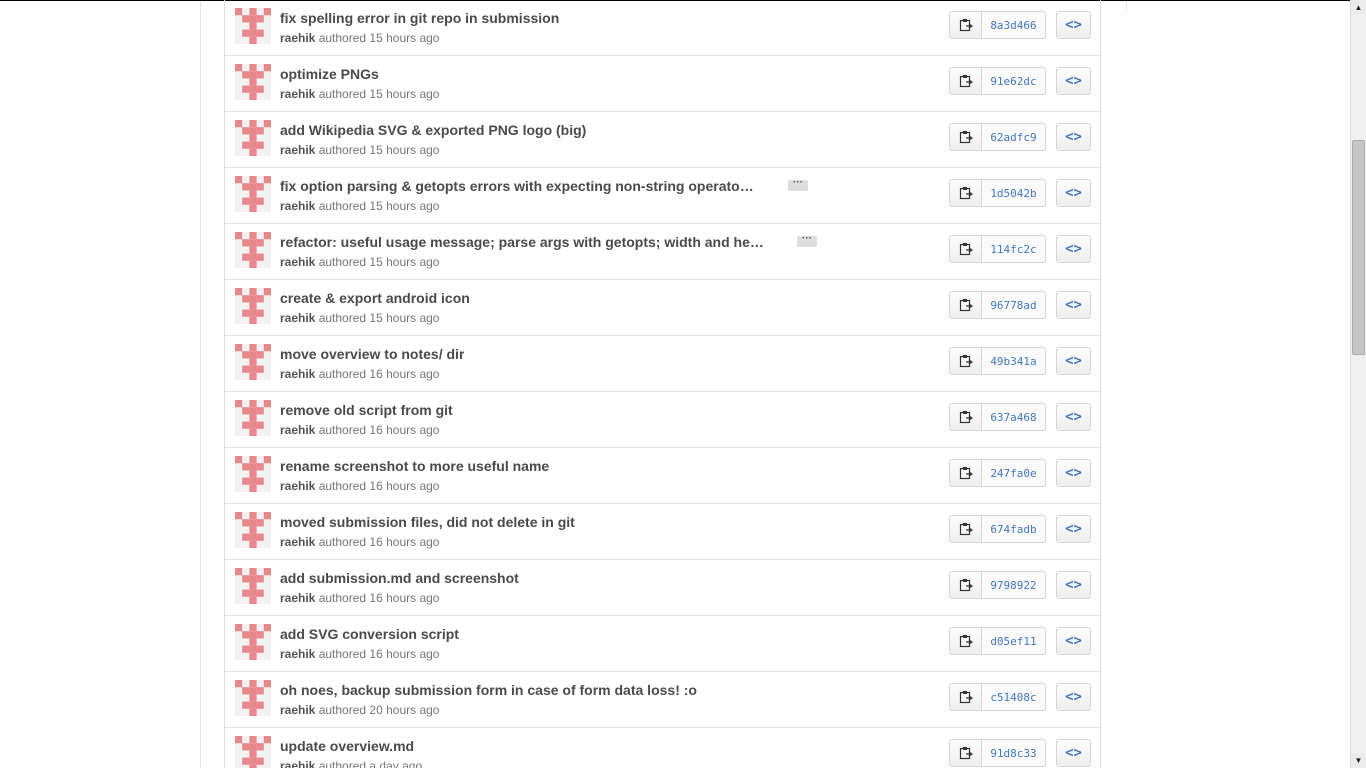  I want to click on commit-title: remove old script from git, so click(366, 411).